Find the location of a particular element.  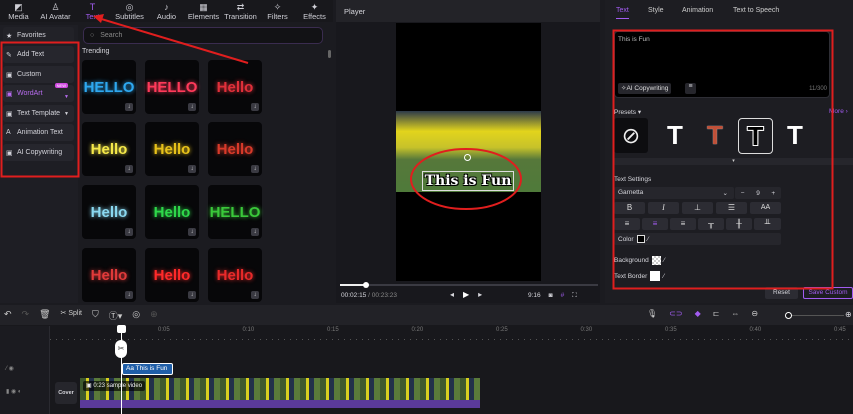

annotation-arrow is located at coordinates (173, 40).